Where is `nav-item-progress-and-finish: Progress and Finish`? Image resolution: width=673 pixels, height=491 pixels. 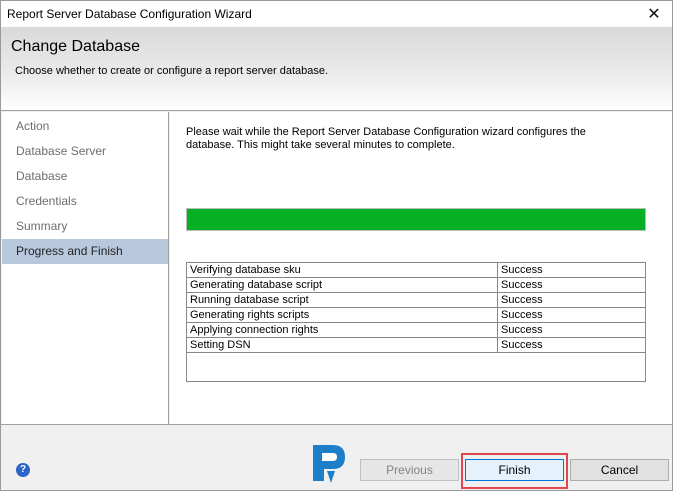
nav-item-progress-and-finish: Progress and Finish is located at coordinates (85, 251).